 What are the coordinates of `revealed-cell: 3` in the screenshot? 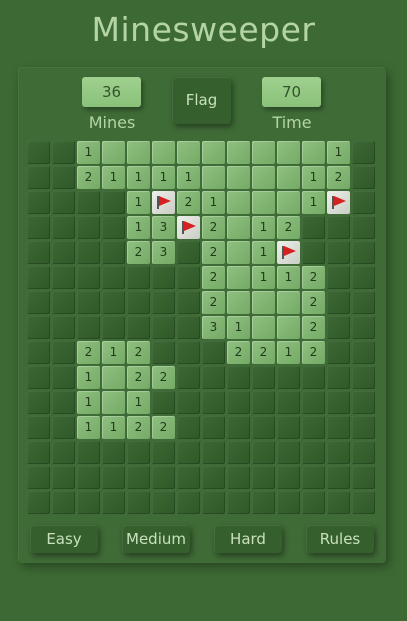 It's located at (213, 327).